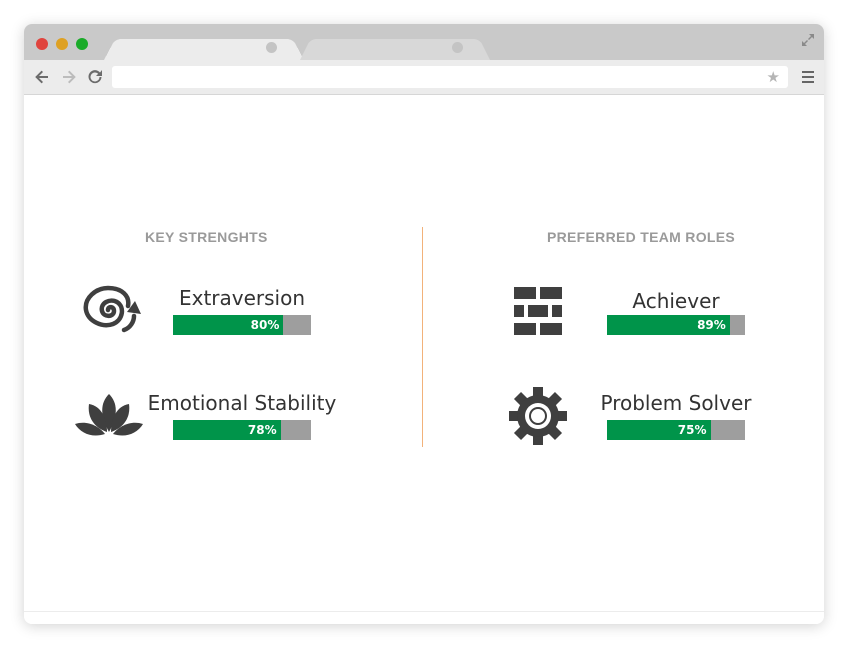  I want to click on achiever-label: Achiever, so click(676, 301).